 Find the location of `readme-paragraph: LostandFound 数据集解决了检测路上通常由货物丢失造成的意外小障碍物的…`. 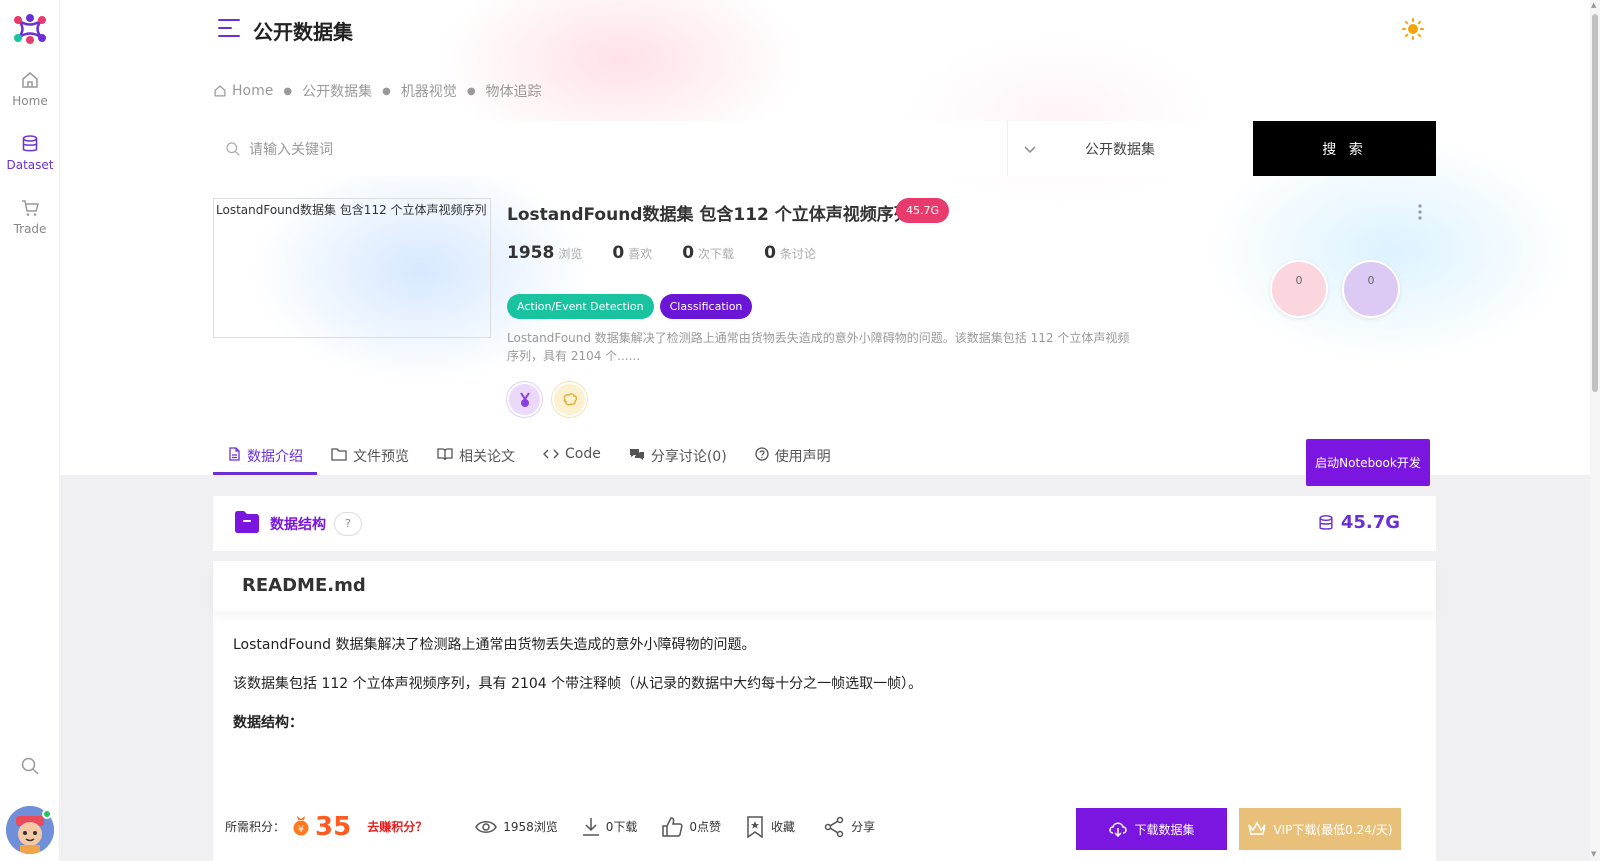

readme-paragraph: LostandFound 数据集解决了检测路上通常由货物丢失造成的意外小障碍物的… is located at coordinates (494, 645).